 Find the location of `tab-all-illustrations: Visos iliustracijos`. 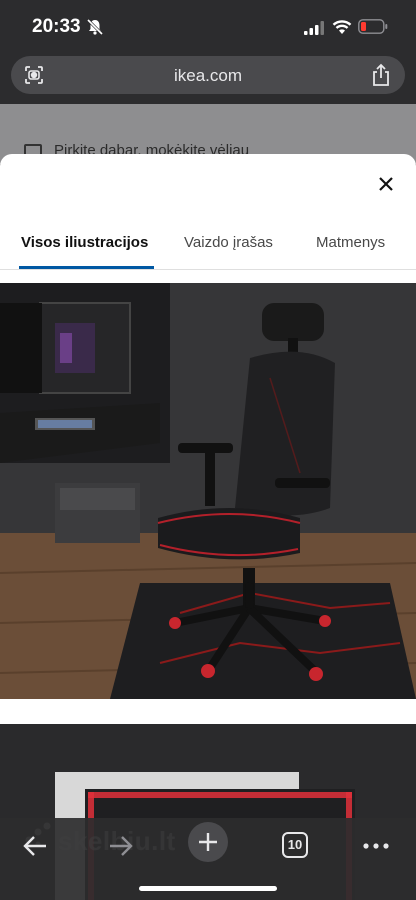

tab-all-illustrations: Visos iliustracijos is located at coordinates (84, 242).